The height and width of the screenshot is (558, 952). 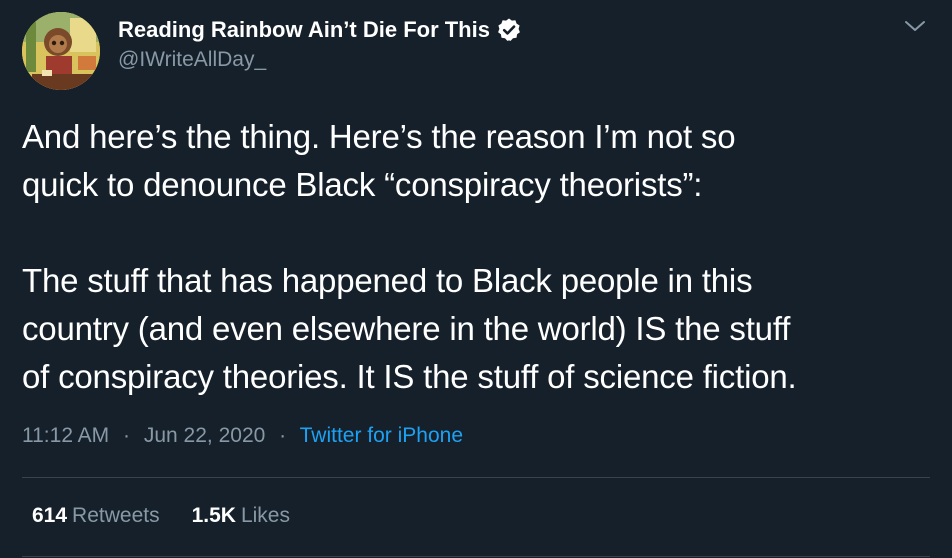 I want to click on retweets-label: Retweets, so click(x=116, y=515).